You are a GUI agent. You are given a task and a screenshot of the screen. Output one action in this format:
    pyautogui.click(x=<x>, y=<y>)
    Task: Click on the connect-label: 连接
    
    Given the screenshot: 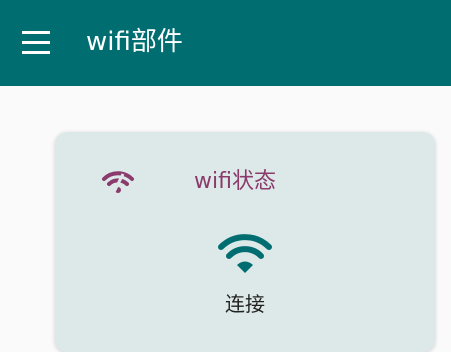 What is the action you would take?
    pyautogui.click(x=245, y=304)
    